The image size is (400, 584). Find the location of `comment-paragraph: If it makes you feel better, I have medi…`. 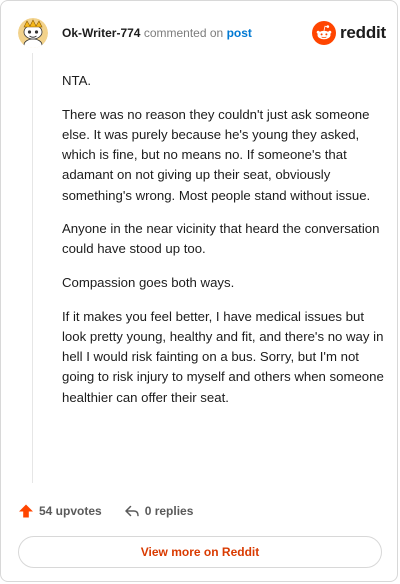

comment-paragraph: If it makes you feel better, I have medi… is located at coordinates (223, 356).